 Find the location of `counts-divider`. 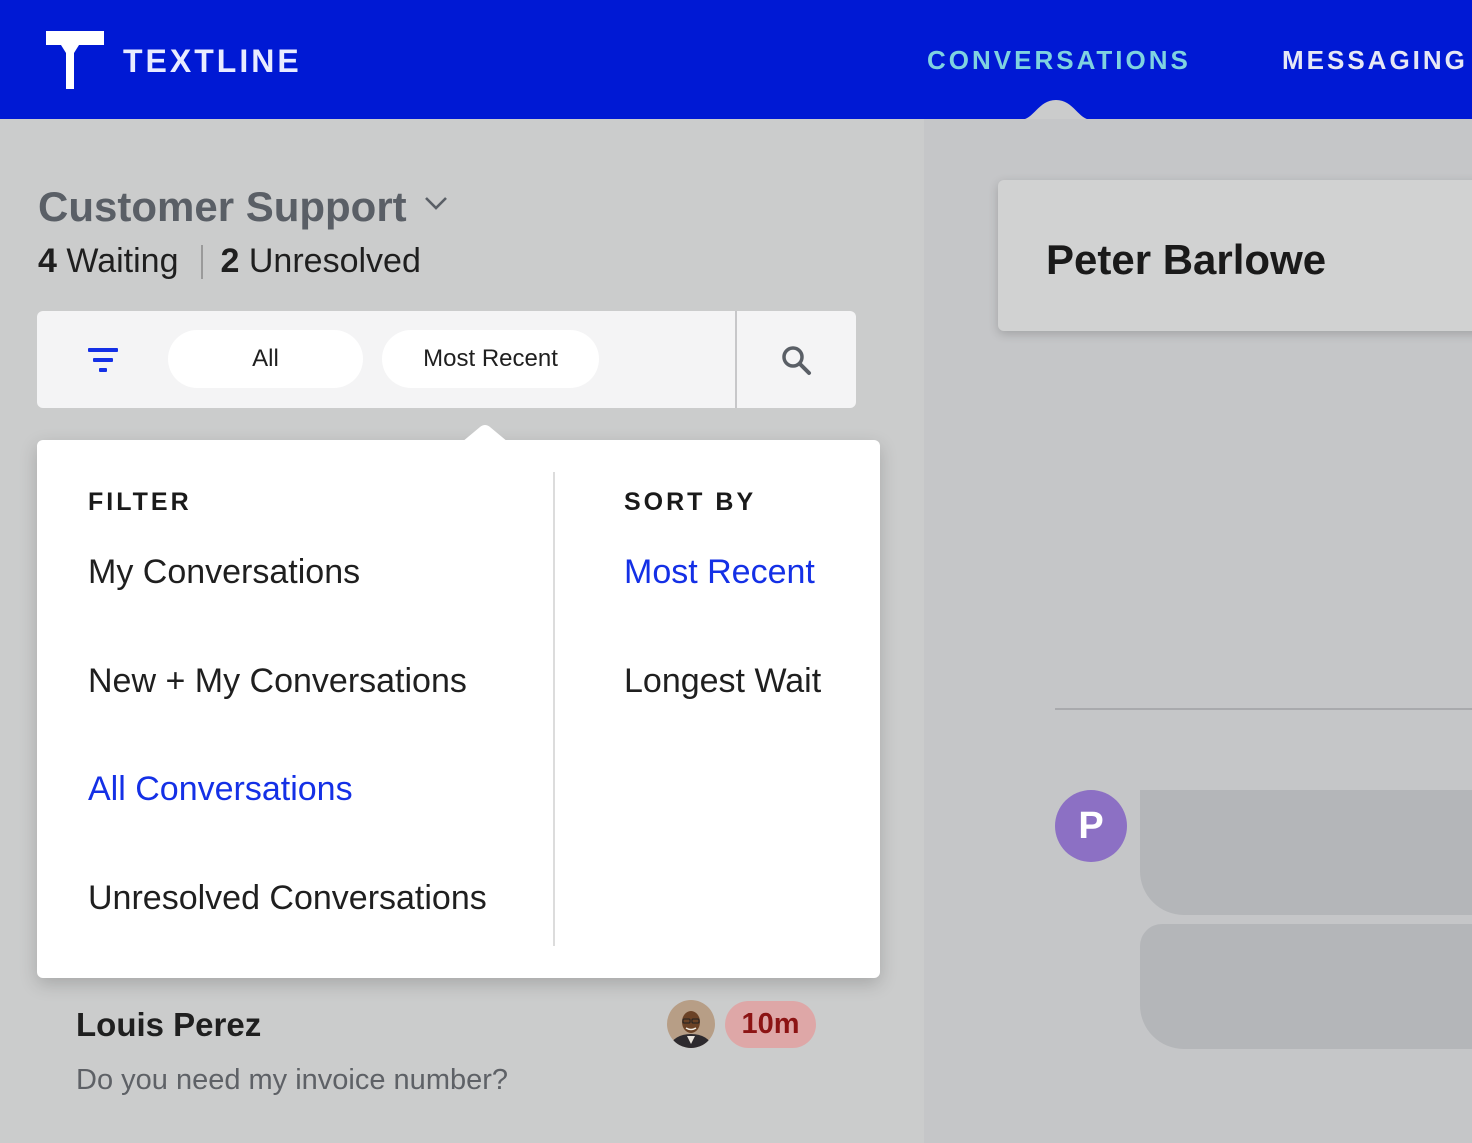

counts-divider is located at coordinates (201, 261).